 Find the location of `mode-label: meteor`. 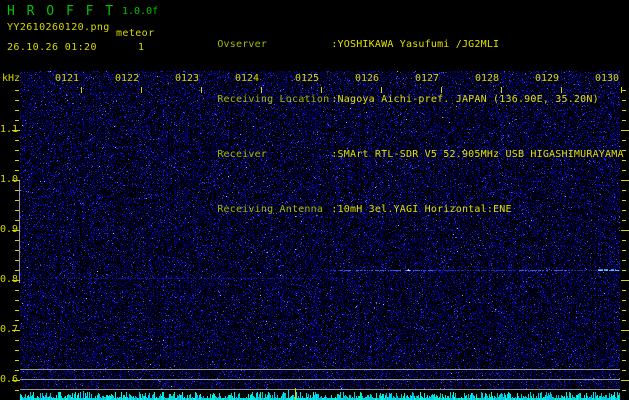

mode-label: meteor is located at coordinates (135, 33).